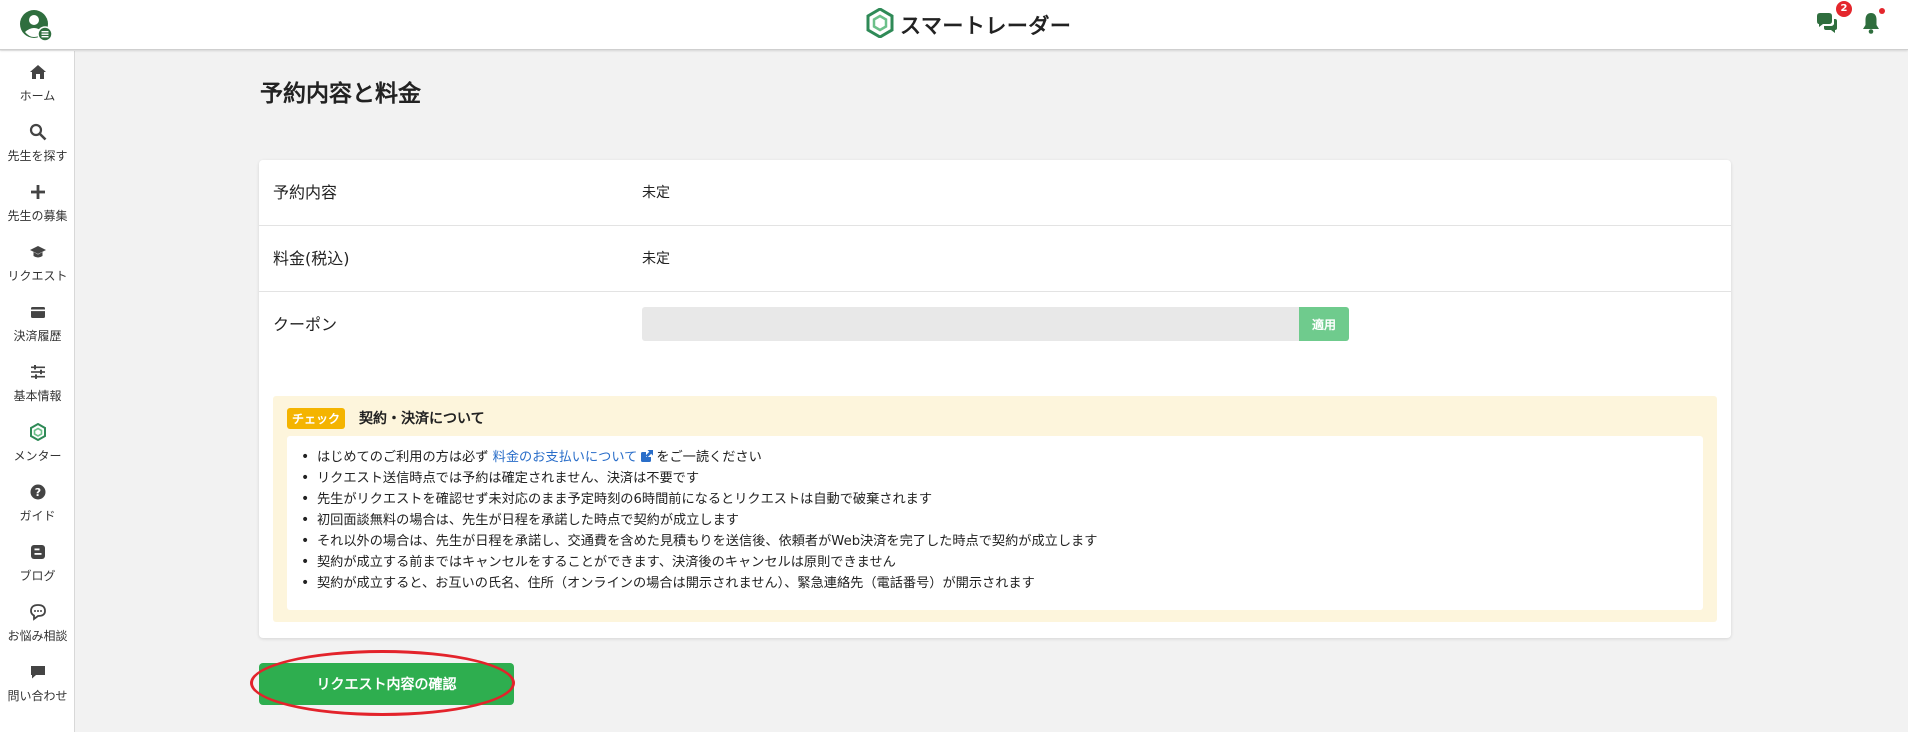 This screenshot has width=1908, height=732. Describe the element at coordinates (37, 206) in the screenshot. I see `sidebar-item-recruit-teacher: 先生の募集` at that location.